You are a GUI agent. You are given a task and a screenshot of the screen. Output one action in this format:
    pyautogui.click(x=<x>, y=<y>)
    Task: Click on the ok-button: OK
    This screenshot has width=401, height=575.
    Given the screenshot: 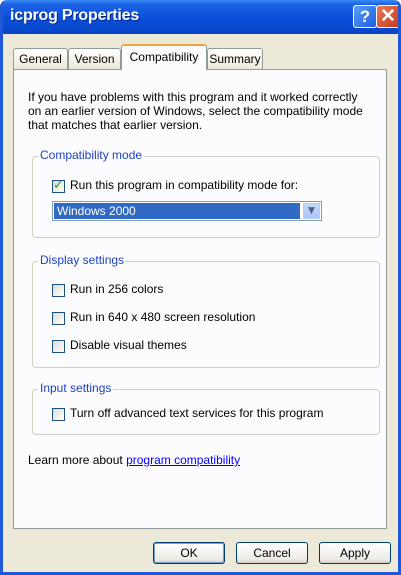 What is the action you would take?
    pyautogui.click(x=189, y=553)
    